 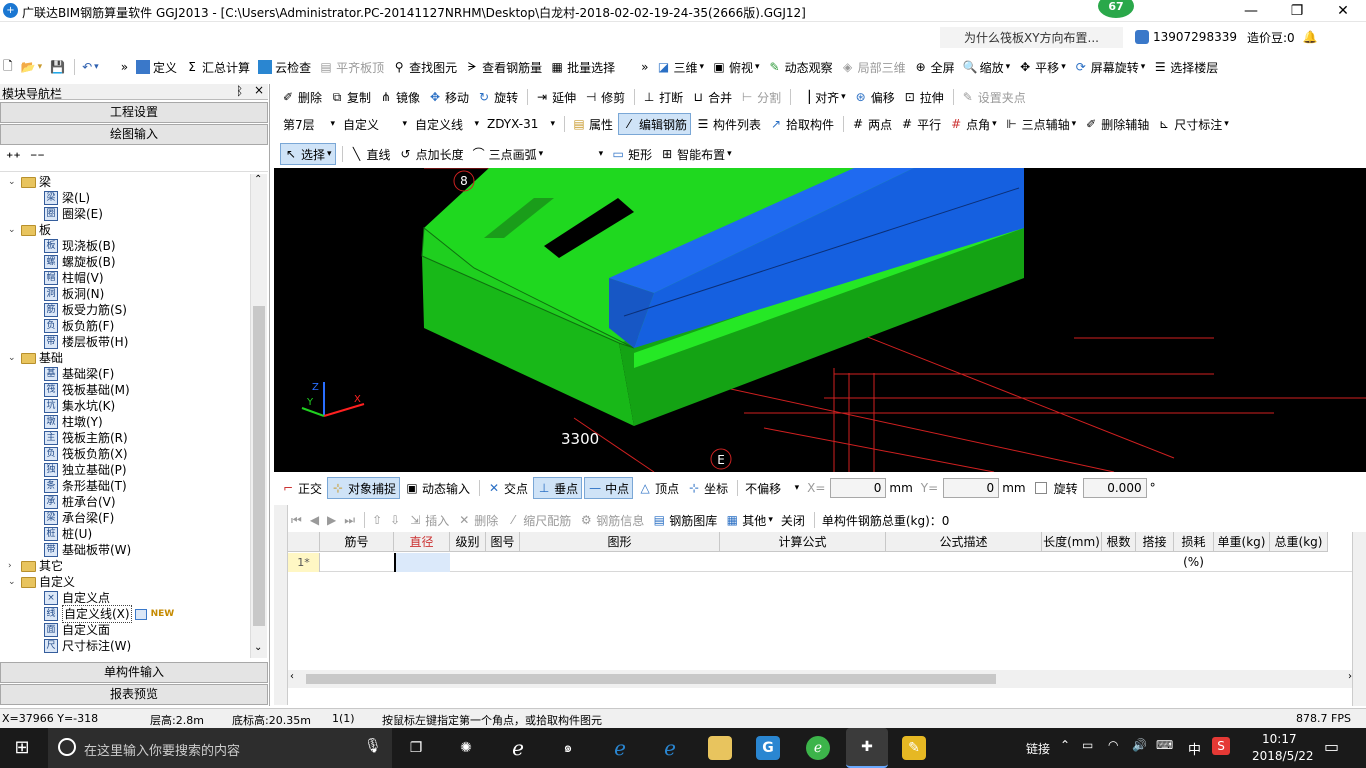 I want to click on intersection-snap-button: ✕ 交点, so click(x=507, y=488).